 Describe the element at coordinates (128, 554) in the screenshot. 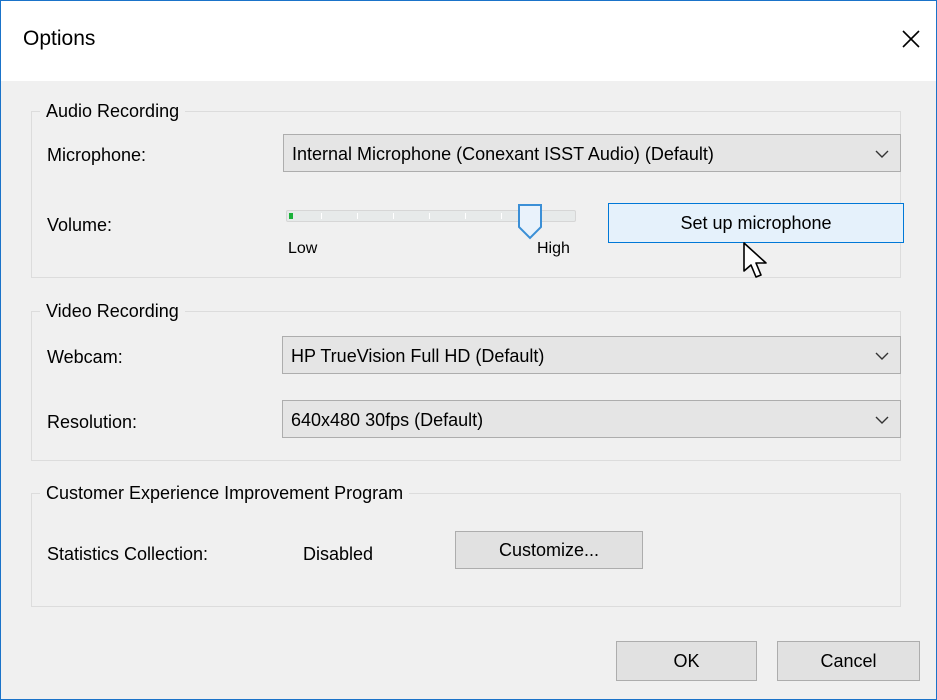

I see `statistics-collection-label: Statistics Collection:` at that location.